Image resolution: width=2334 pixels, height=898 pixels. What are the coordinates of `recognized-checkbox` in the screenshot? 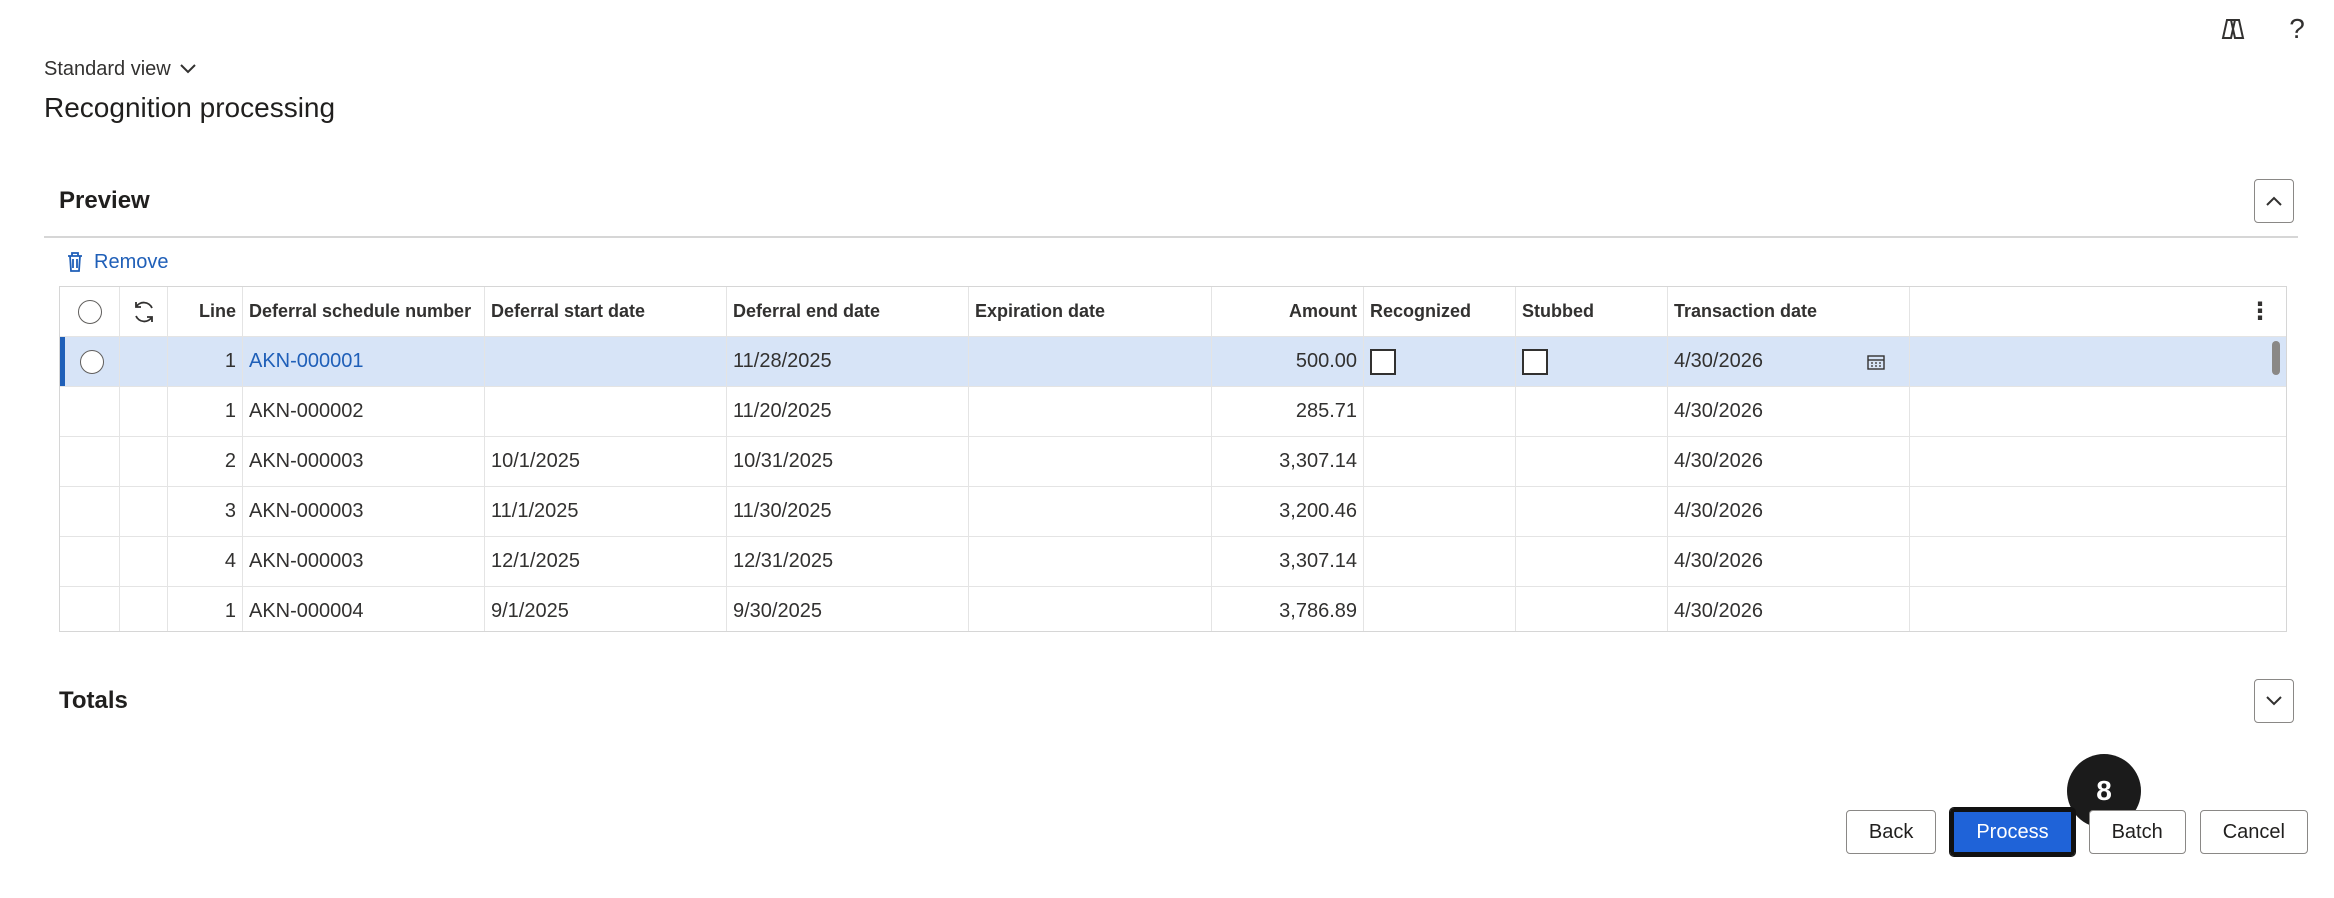 It's located at (1383, 361).